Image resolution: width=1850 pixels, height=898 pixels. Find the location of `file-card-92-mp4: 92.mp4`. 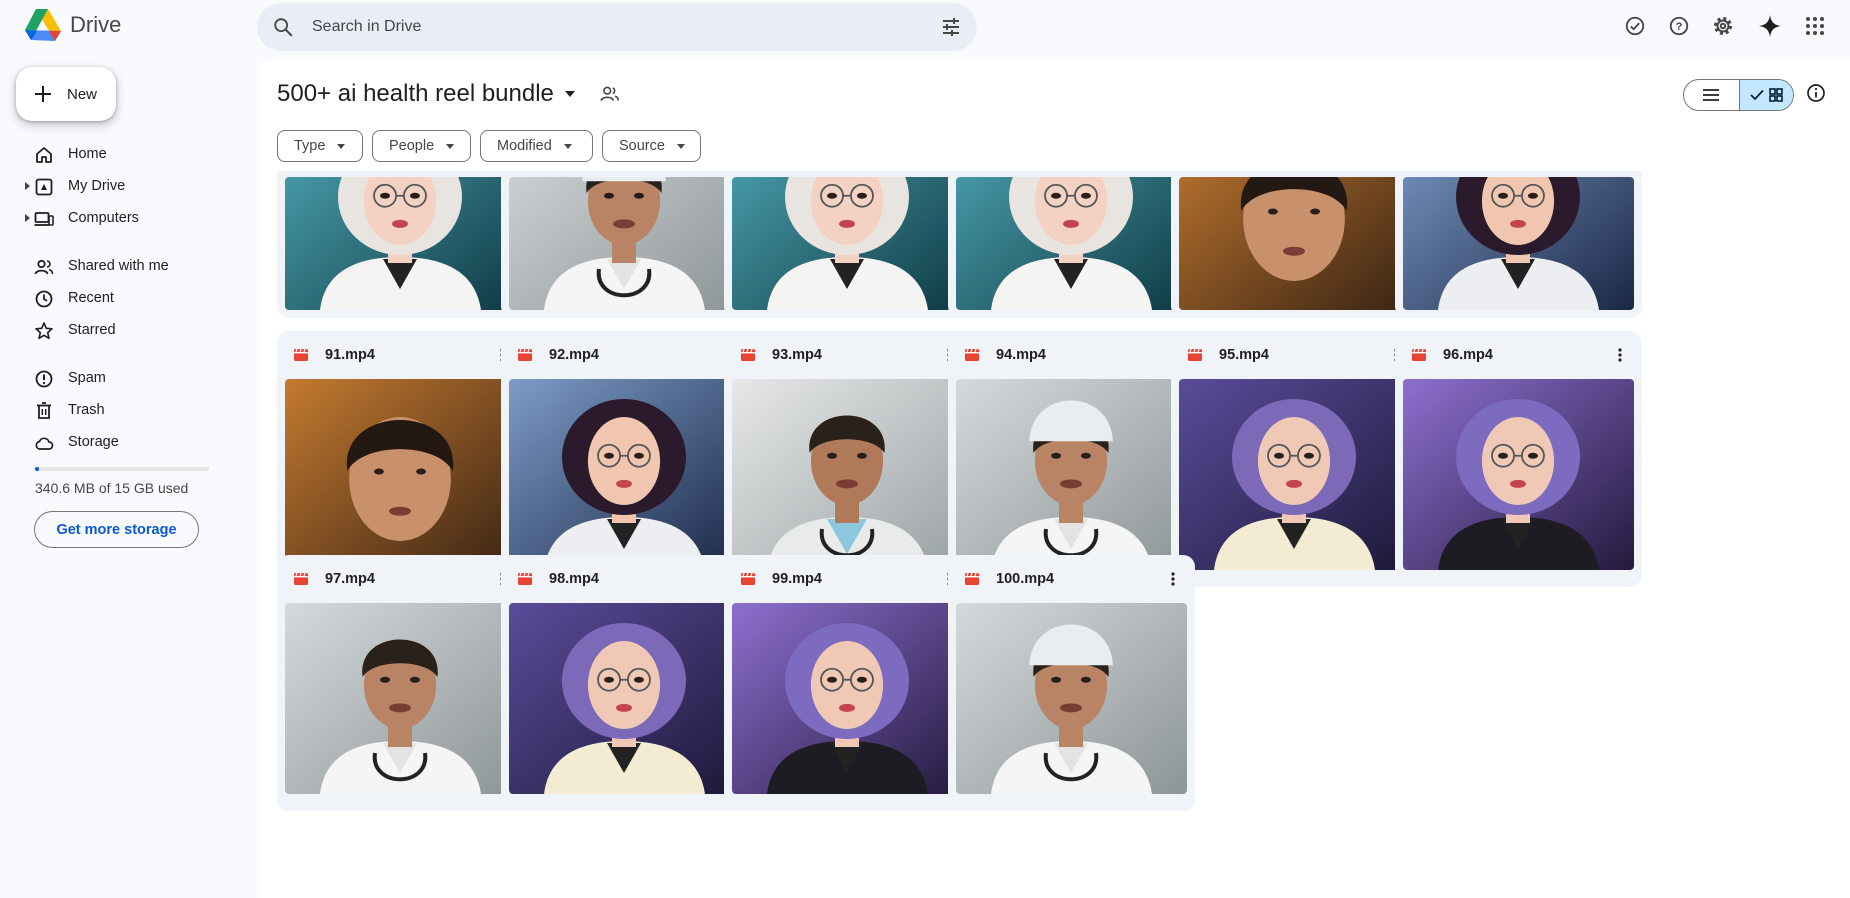

file-card-92-mp4: 92.mp4 is located at coordinates (624, 459).